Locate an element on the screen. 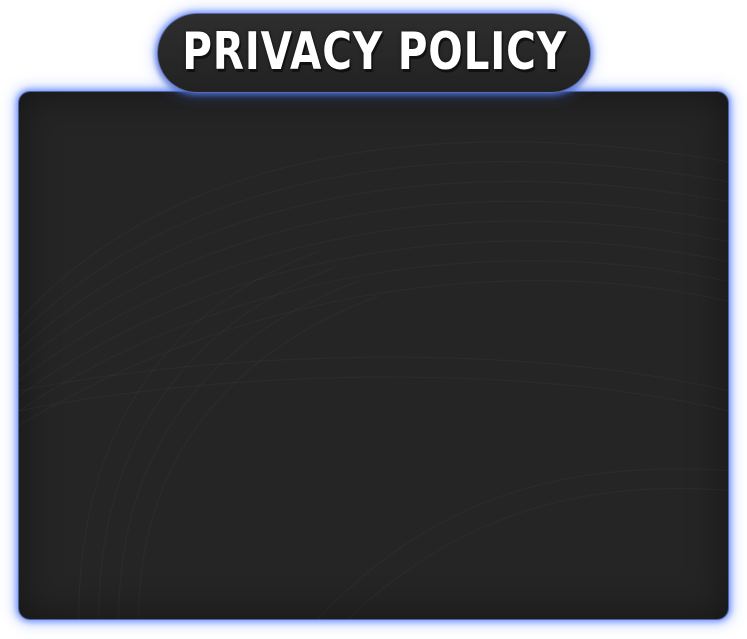  title-banner: PRIVACY POLICY is located at coordinates (374, 53).